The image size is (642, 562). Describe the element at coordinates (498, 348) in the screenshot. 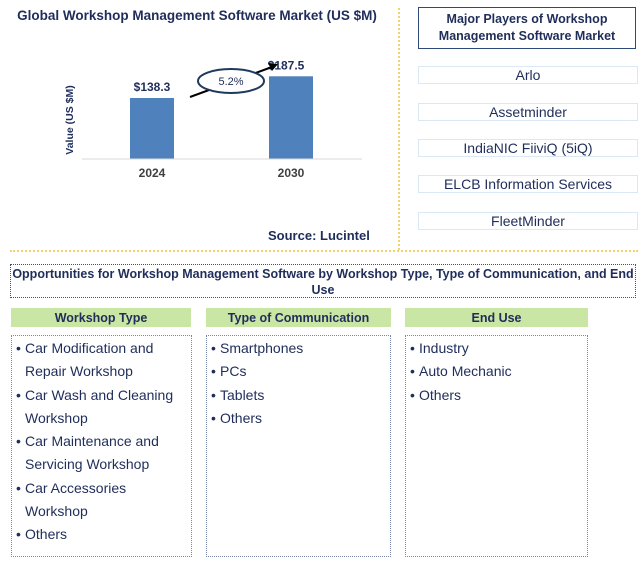

I see `list-item: • Industry` at that location.